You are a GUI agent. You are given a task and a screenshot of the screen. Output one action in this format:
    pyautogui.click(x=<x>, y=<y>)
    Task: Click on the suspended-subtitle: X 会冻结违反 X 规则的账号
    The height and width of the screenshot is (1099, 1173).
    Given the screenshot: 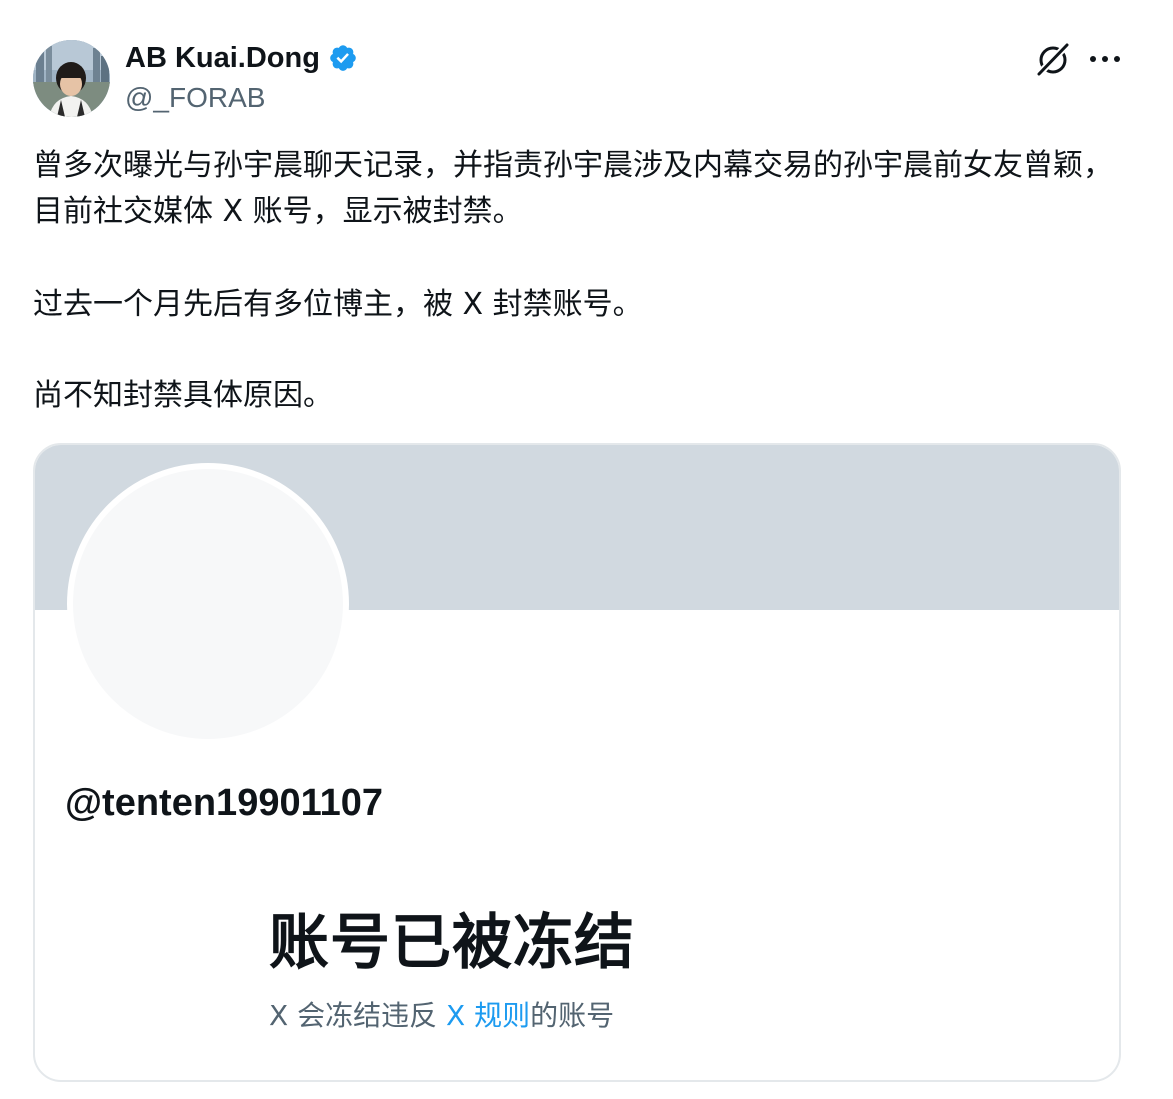 What is the action you would take?
    pyautogui.click(x=441, y=1016)
    